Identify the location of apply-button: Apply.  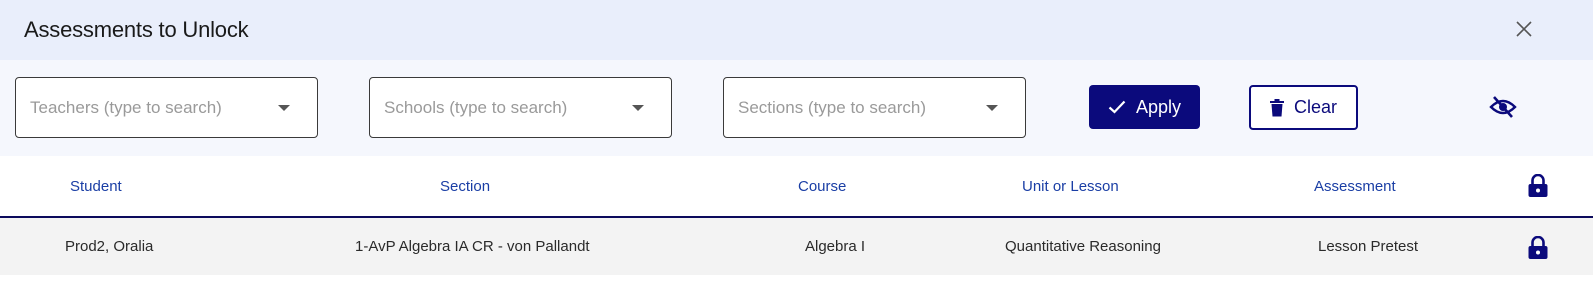
(1144, 107).